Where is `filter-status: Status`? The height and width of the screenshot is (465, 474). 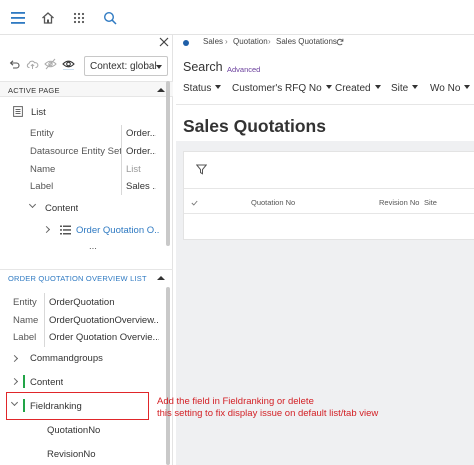
filter-status: Status is located at coordinates (202, 88).